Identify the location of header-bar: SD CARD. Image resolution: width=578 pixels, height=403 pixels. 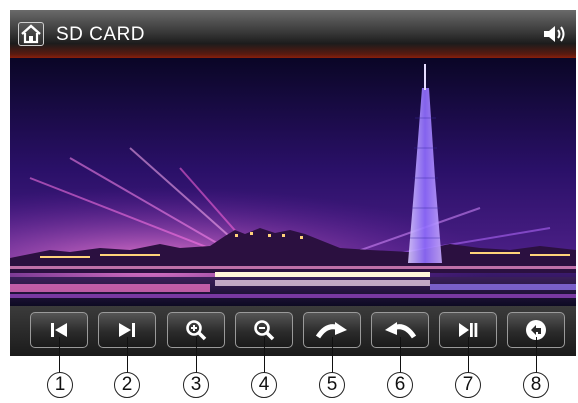
(293, 34).